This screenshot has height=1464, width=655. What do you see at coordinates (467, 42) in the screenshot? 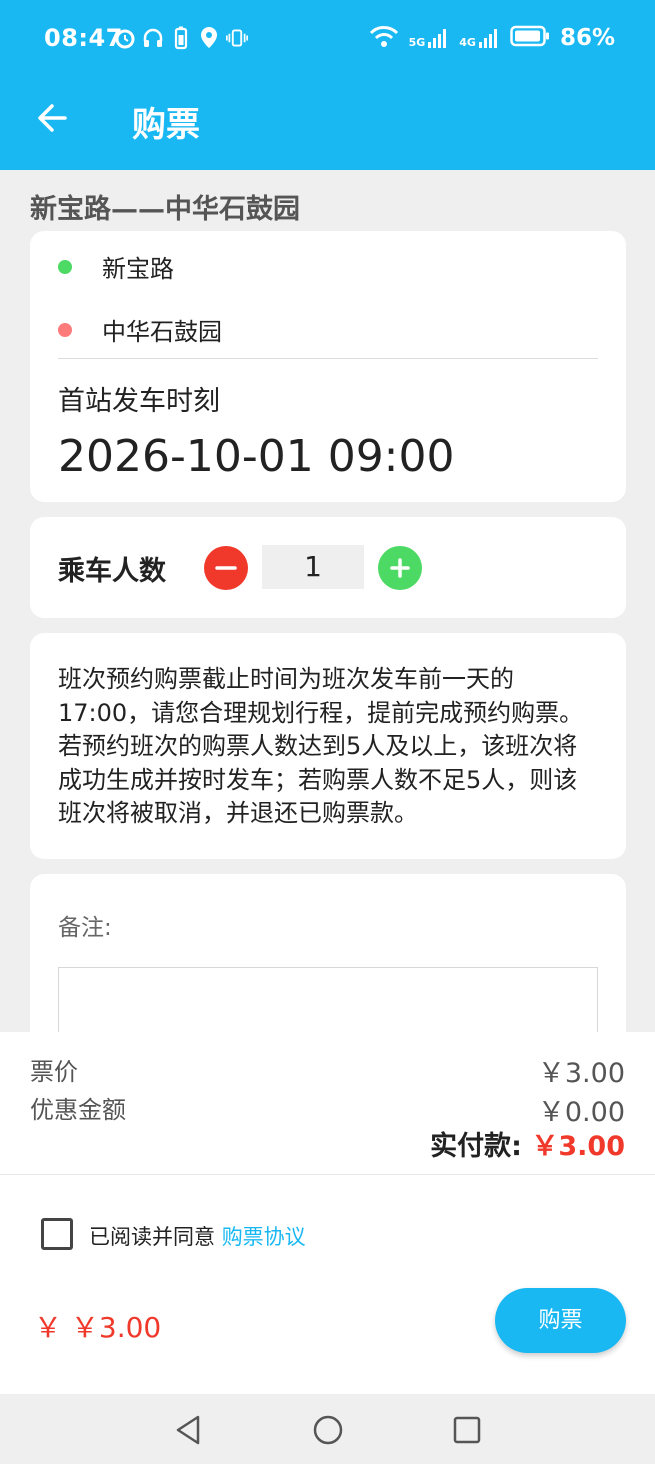
I see `net-label-4g: 4G` at bounding box center [467, 42].